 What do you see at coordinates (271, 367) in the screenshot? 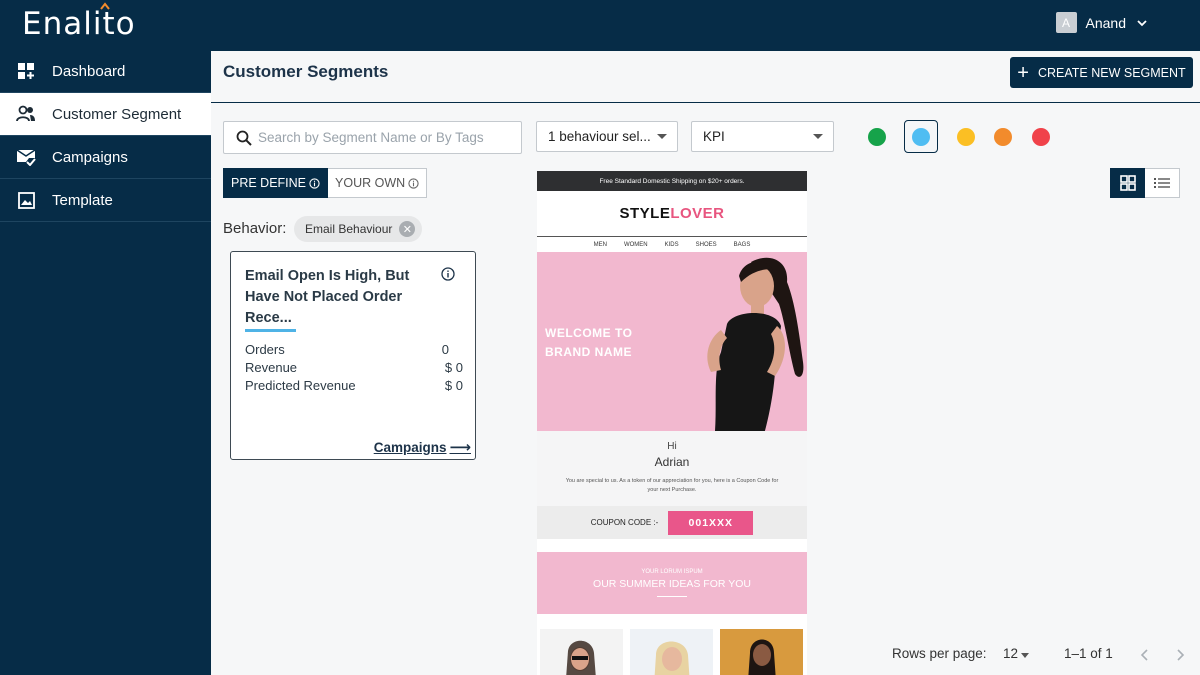
I see `kpi-label: Revenue` at bounding box center [271, 367].